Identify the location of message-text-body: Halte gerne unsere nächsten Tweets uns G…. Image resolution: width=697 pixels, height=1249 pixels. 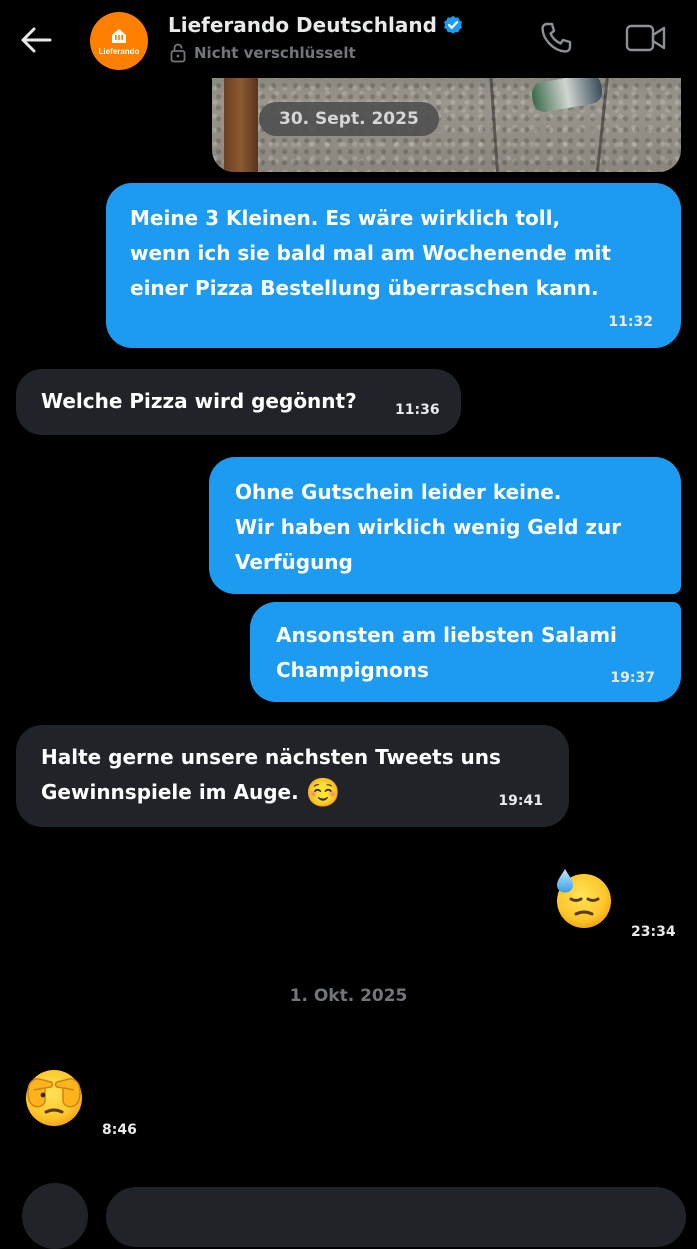
(271, 774).